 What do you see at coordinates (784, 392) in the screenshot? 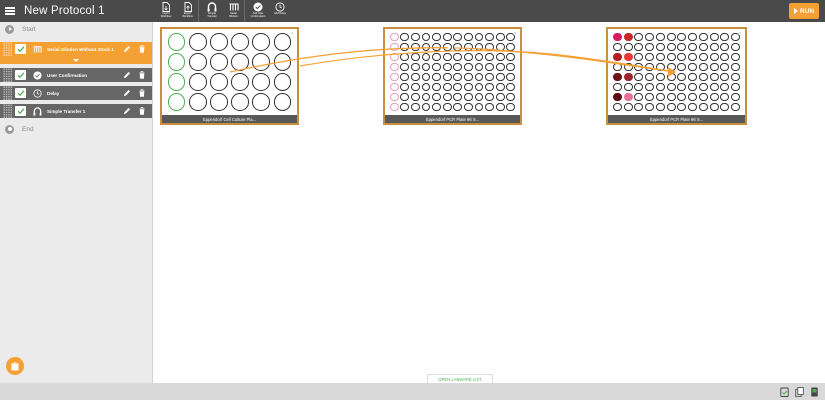
I see `validate-button` at bounding box center [784, 392].